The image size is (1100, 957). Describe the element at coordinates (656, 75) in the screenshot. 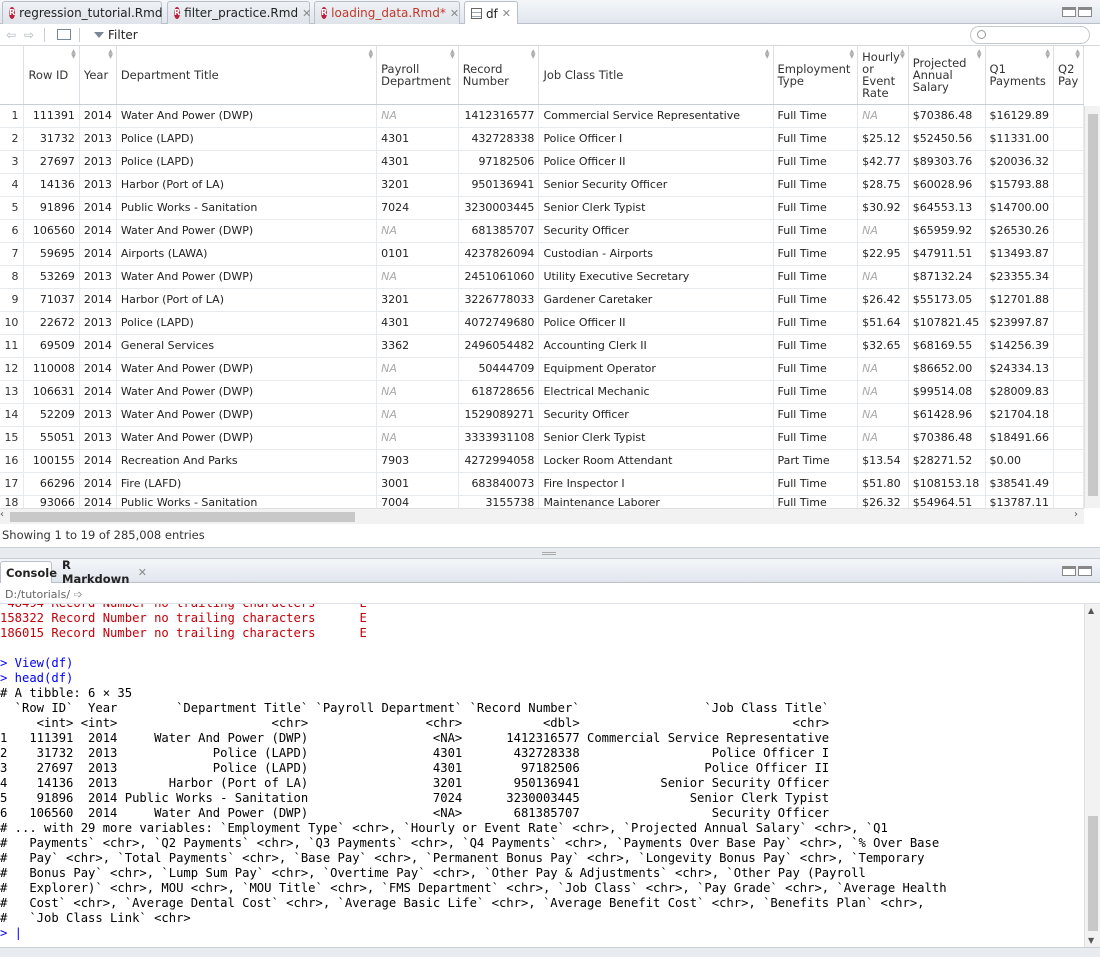

I see `column-header: Job Class Title ▲ ▼` at that location.